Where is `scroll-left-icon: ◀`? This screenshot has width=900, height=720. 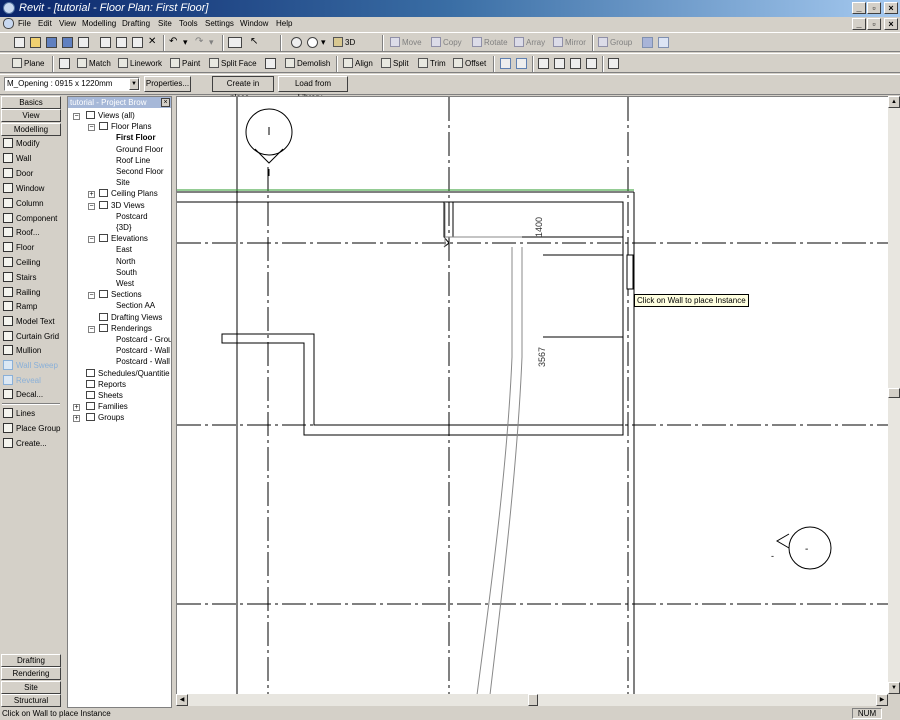
scroll-left-icon: ◀ is located at coordinates (182, 700).